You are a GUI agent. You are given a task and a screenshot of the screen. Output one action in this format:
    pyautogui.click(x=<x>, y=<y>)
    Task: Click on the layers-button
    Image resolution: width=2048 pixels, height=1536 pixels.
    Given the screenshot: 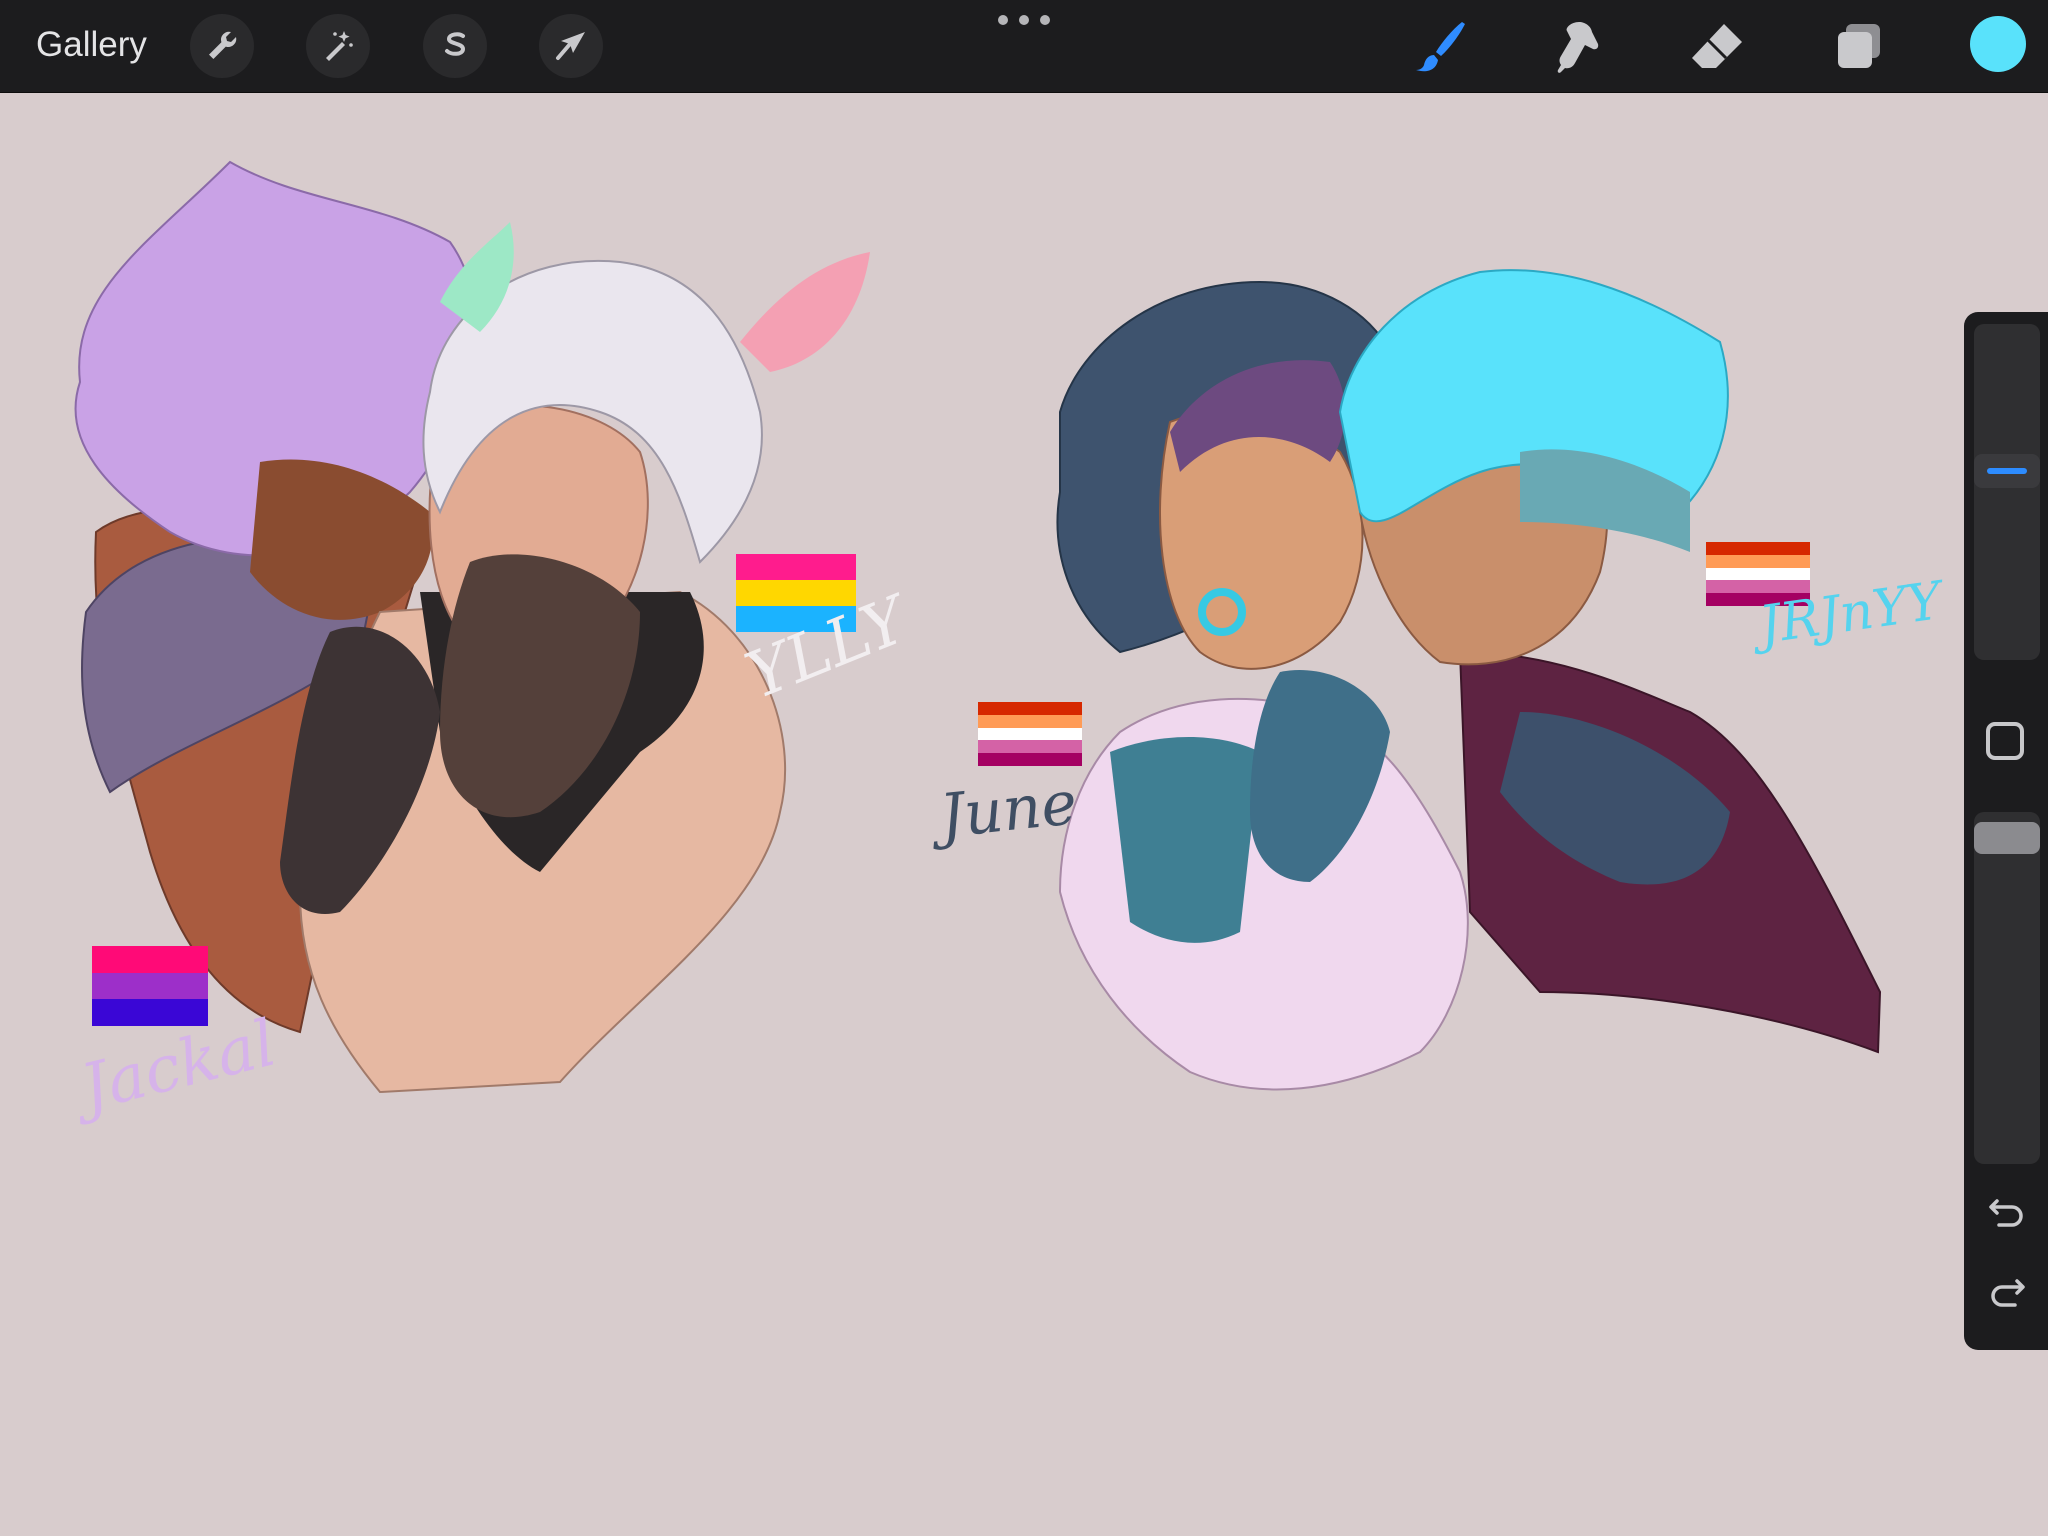 What is the action you would take?
    pyautogui.click(x=1859, y=47)
    